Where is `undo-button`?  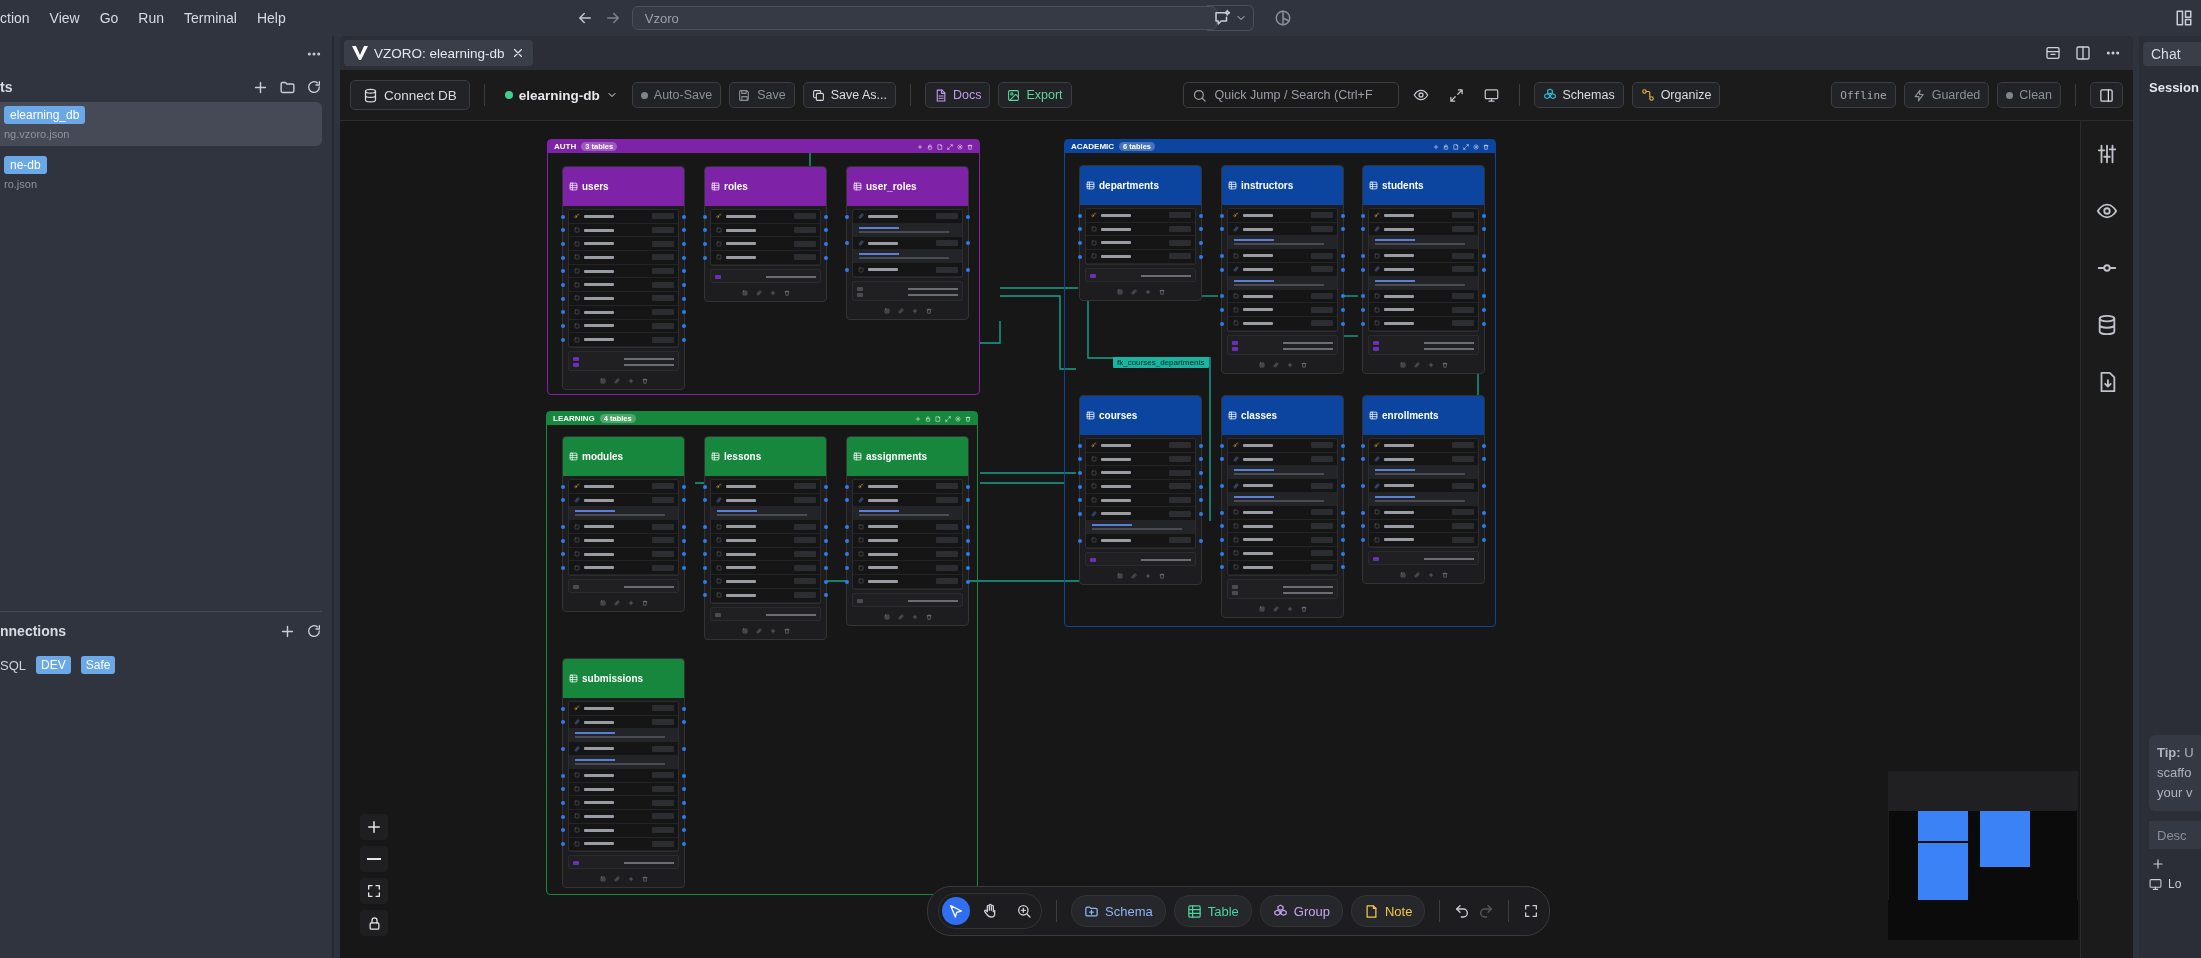 undo-button is located at coordinates (1462, 911).